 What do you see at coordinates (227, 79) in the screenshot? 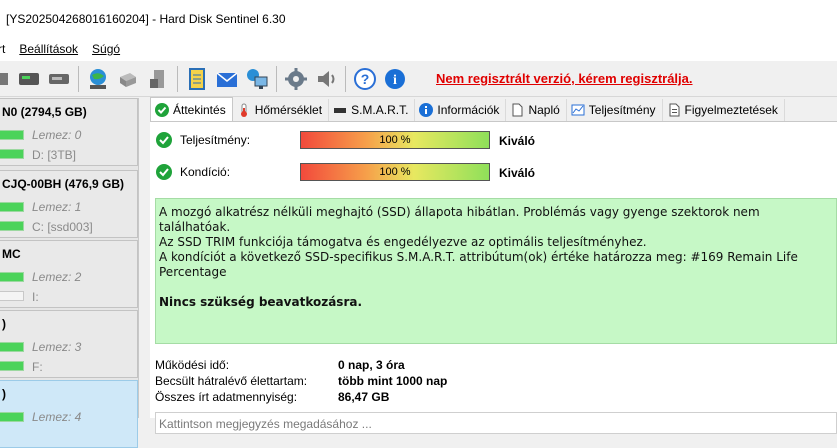
I see `email-icon` at bounding box center [227, 79].